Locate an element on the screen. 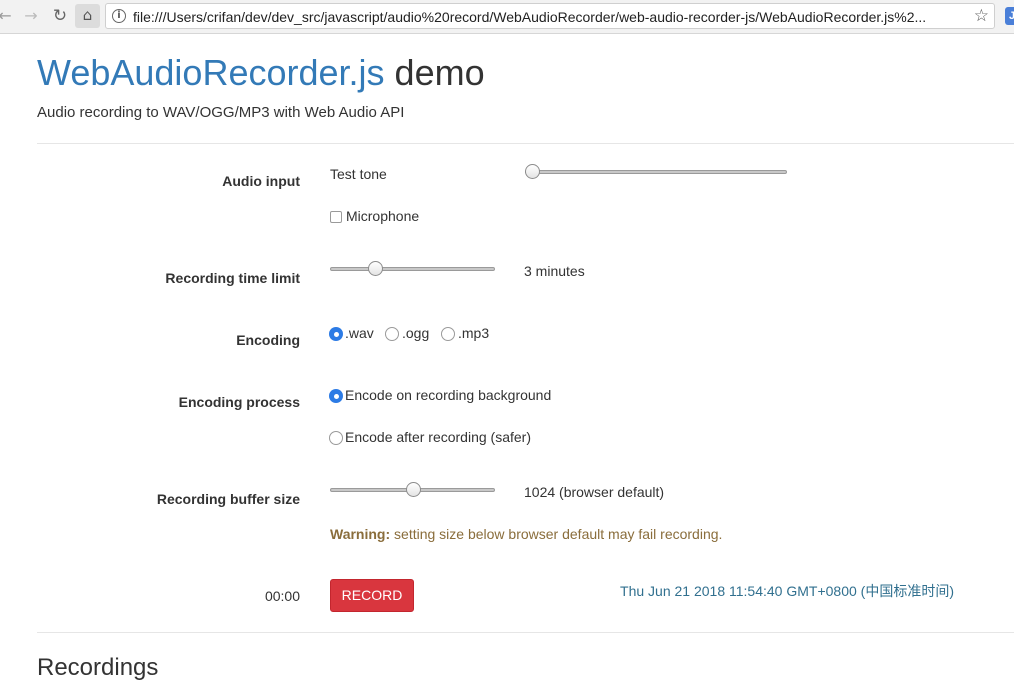 This screenshot has height=695, width=1014. option-mp3-label: .mp3 is located at coordinates (474, 333).